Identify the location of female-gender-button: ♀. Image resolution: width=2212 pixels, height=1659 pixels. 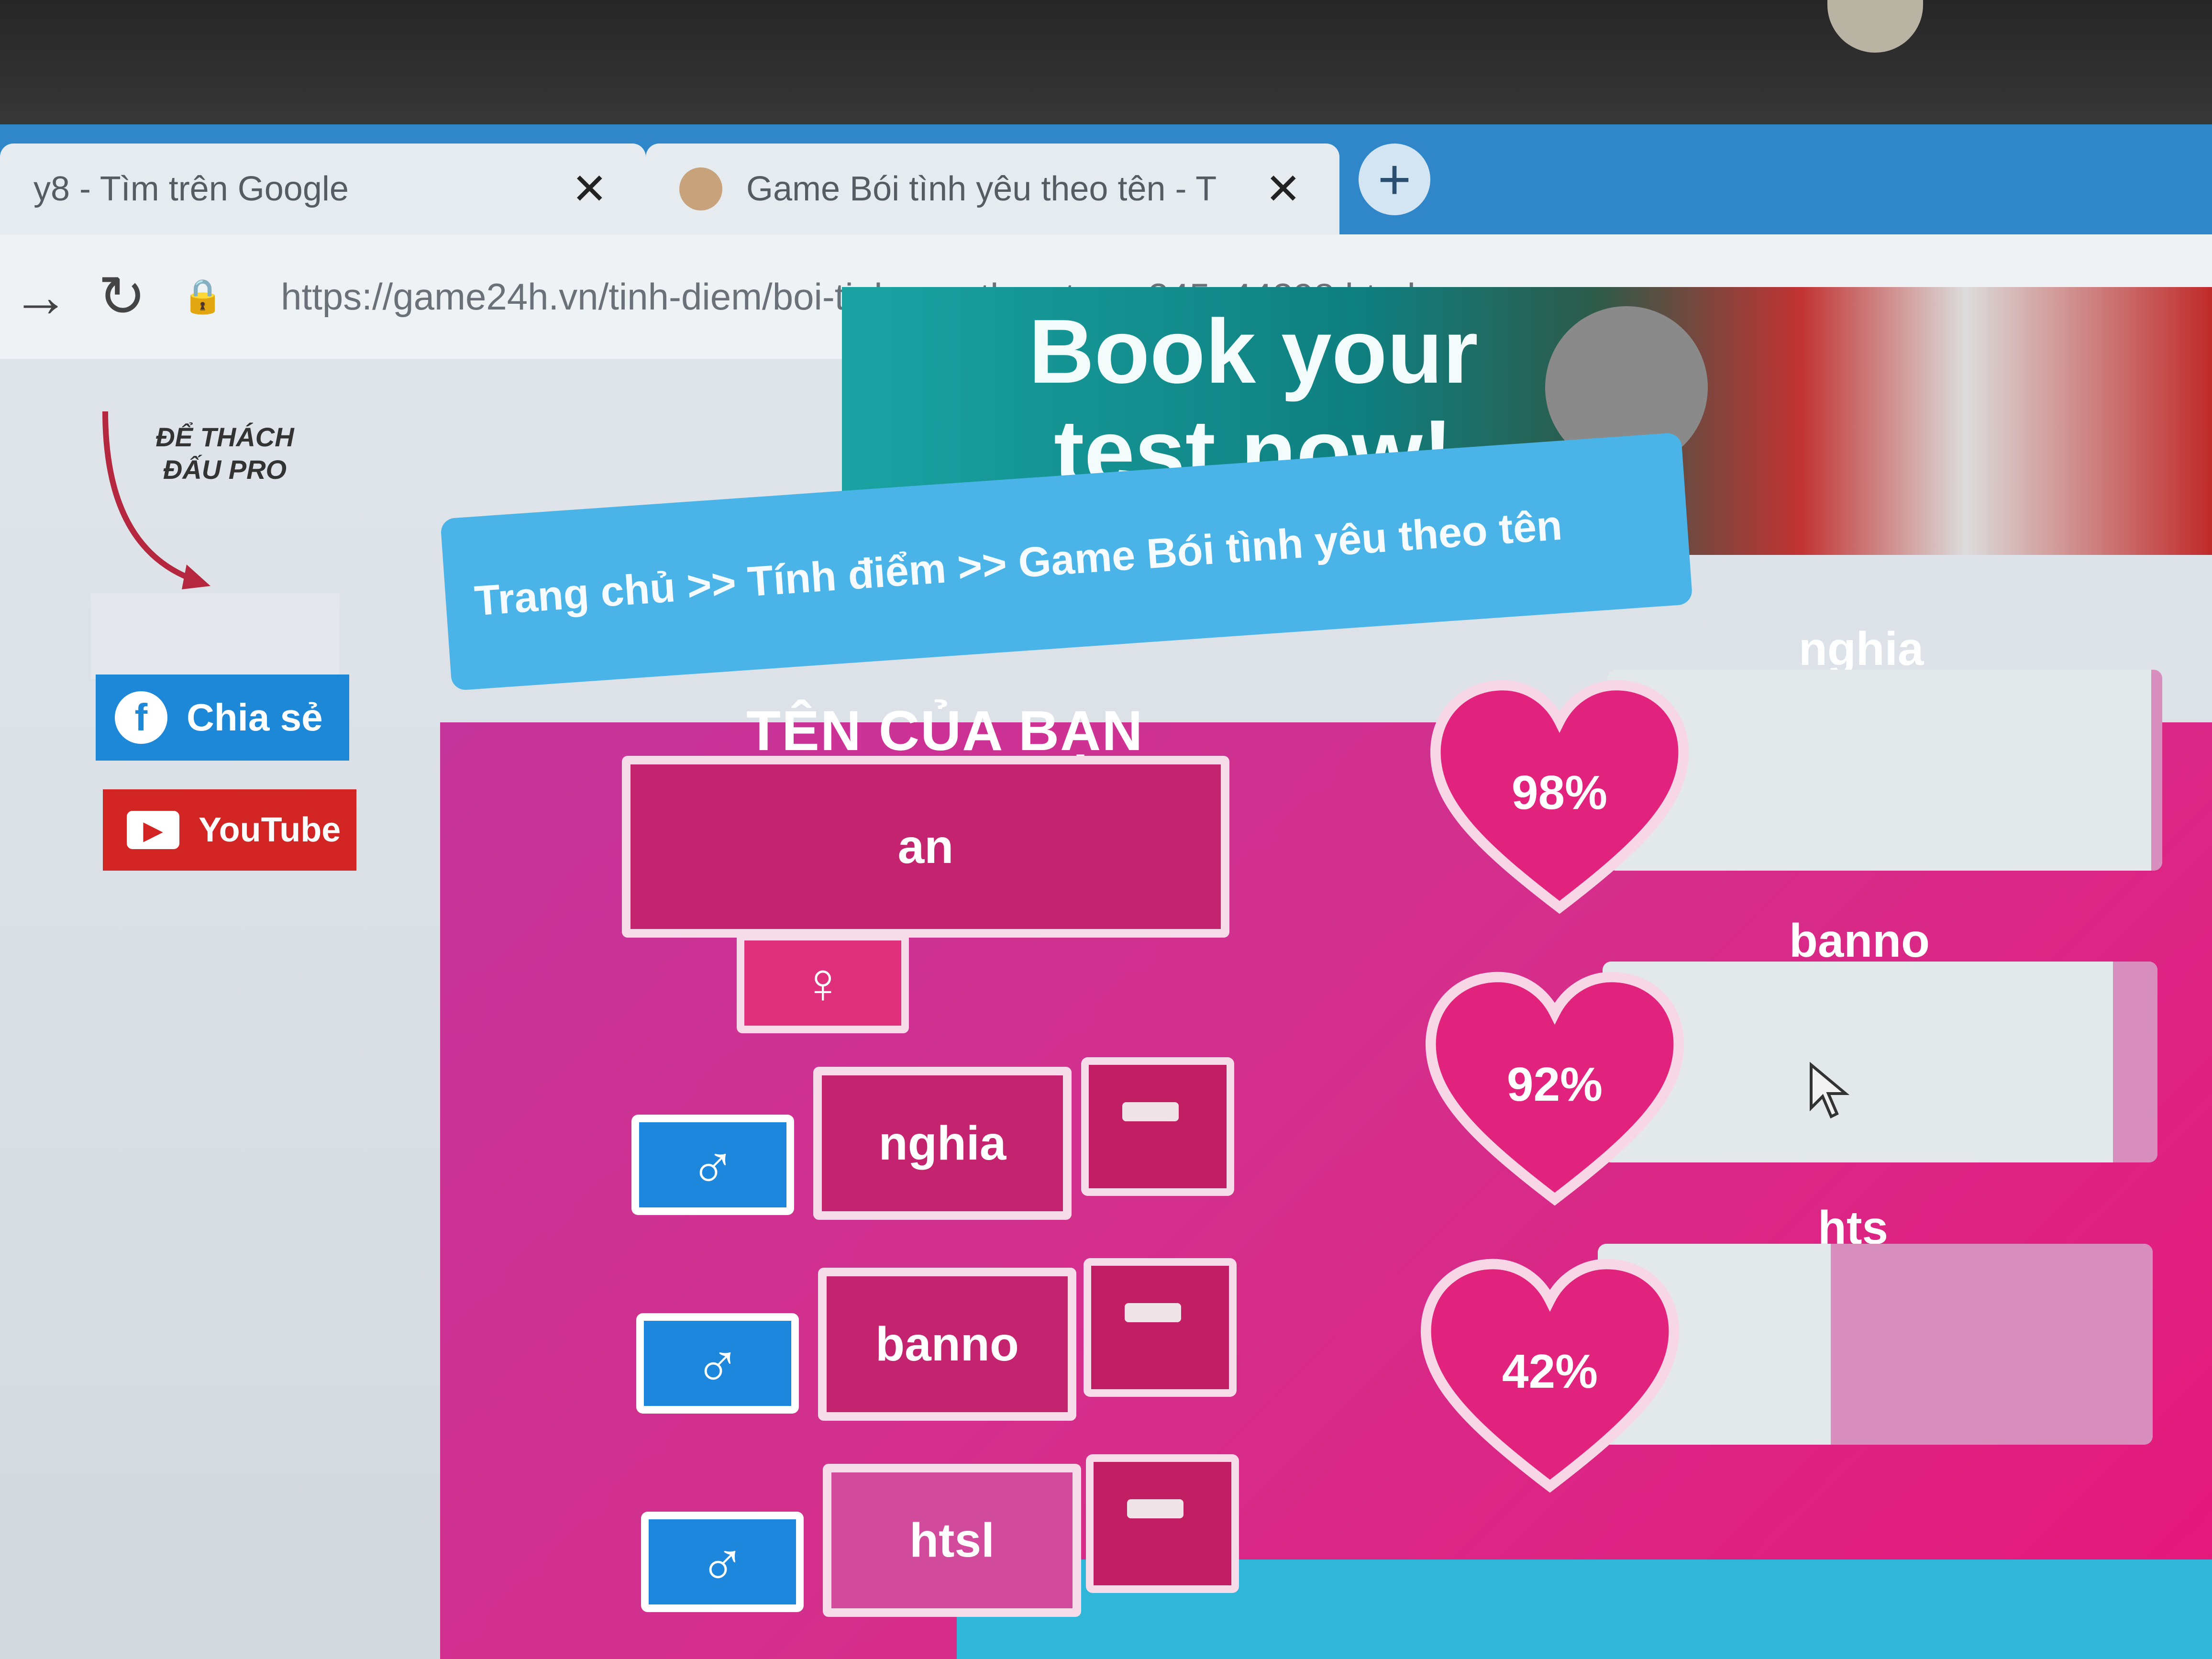
(823, 983).